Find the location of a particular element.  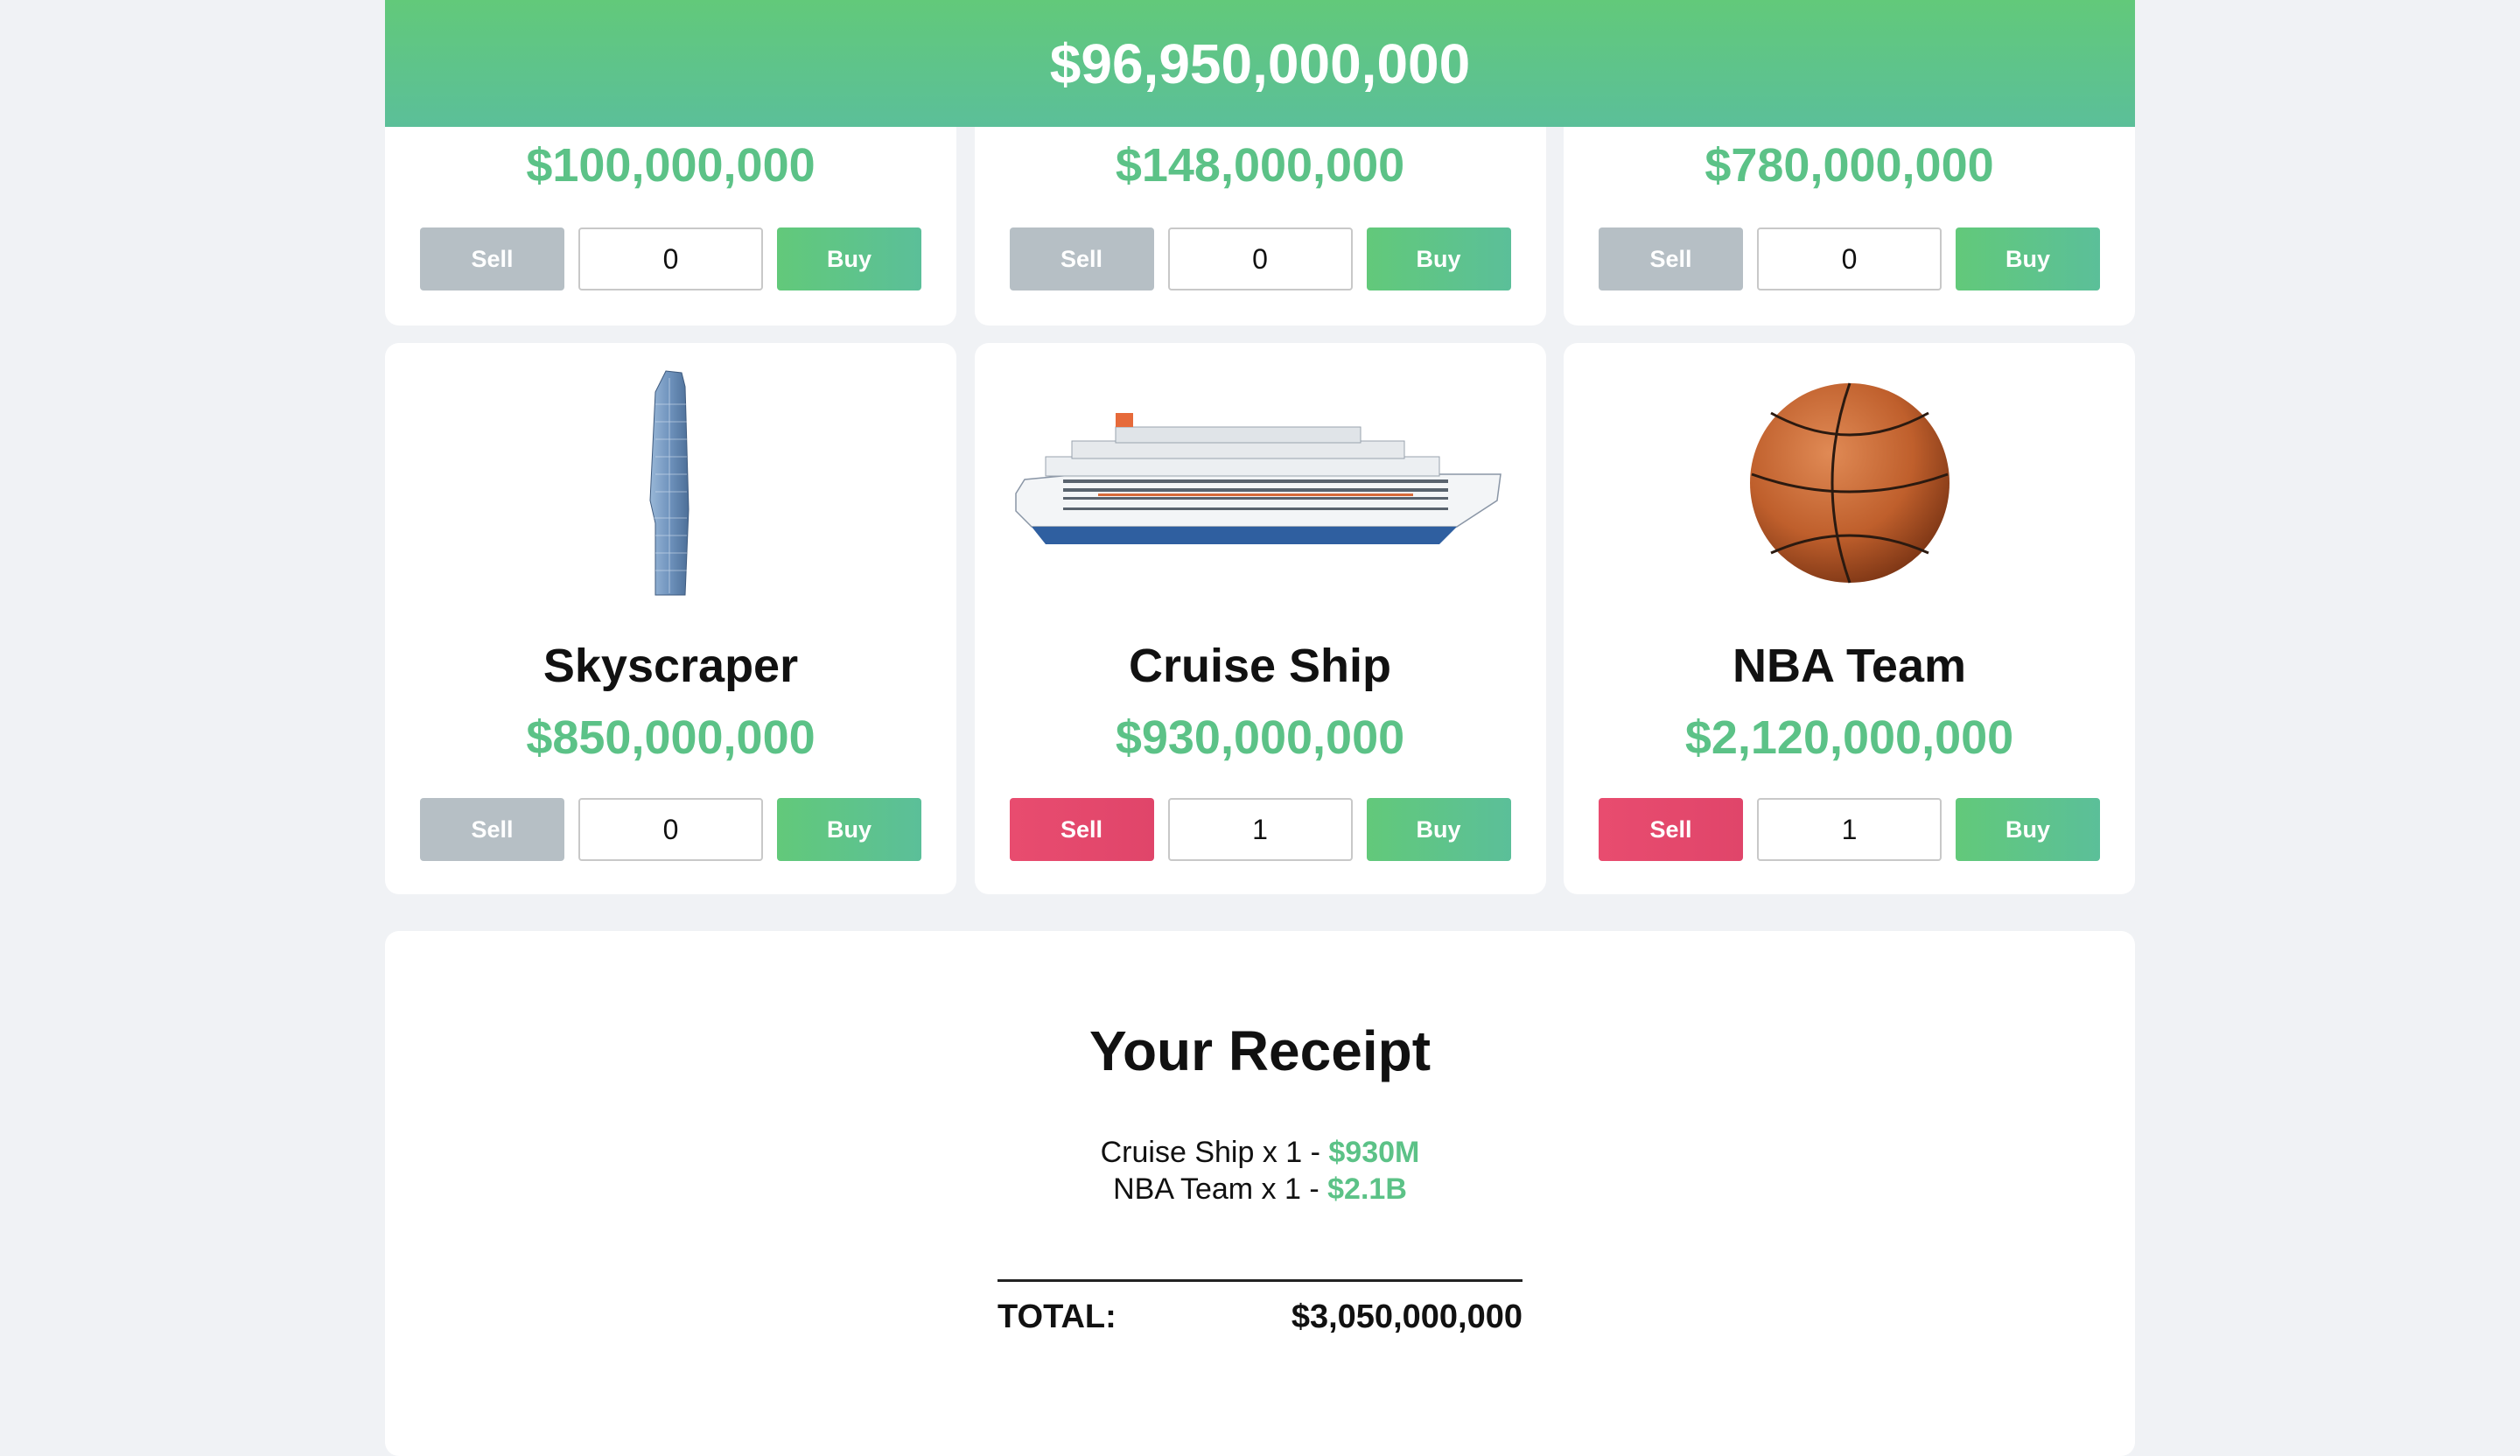

skyscraper-icon is located at coordinates (669, 483).